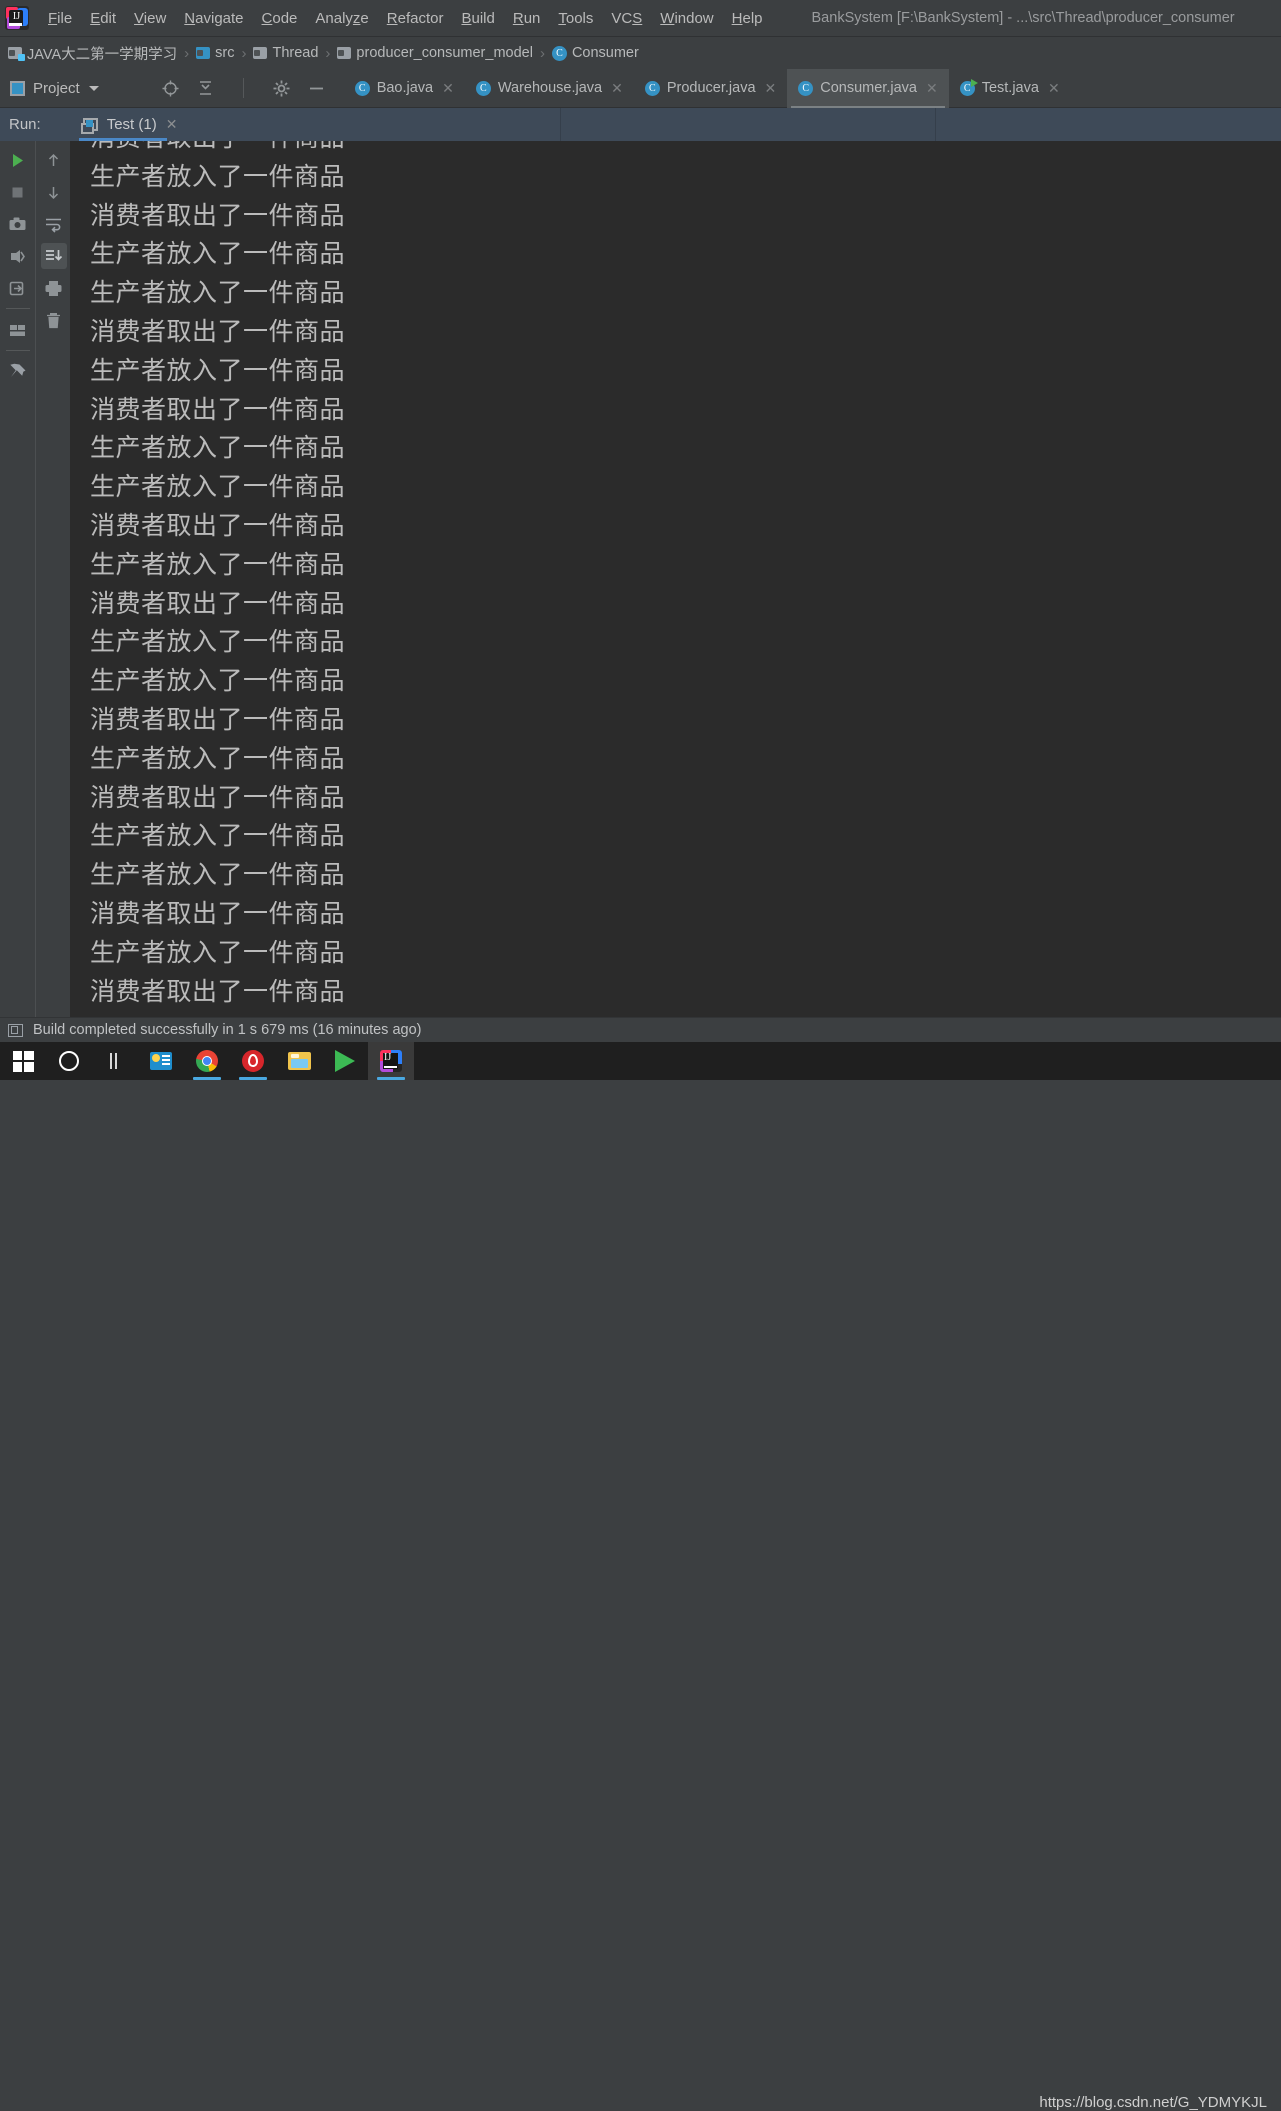 Image resolution: width=1281 pixels, height=2111 pixels. Describe the element at coordinates (53, 579) in the screenshot. I see `run-actions-column-right` at that location.